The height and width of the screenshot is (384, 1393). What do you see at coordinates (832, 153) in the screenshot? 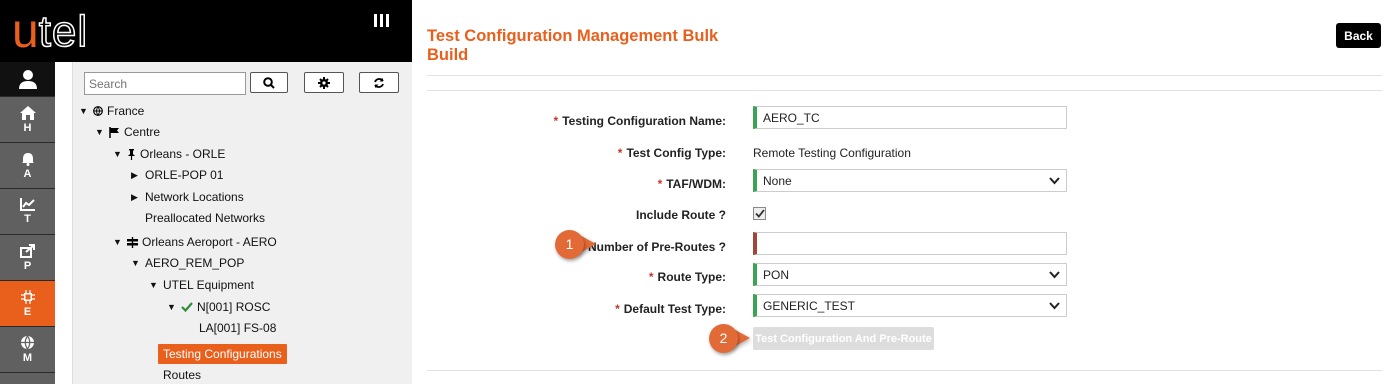
I see `test-config-type-value: Remote Testing Configuration` at bounding box center [832, 153].